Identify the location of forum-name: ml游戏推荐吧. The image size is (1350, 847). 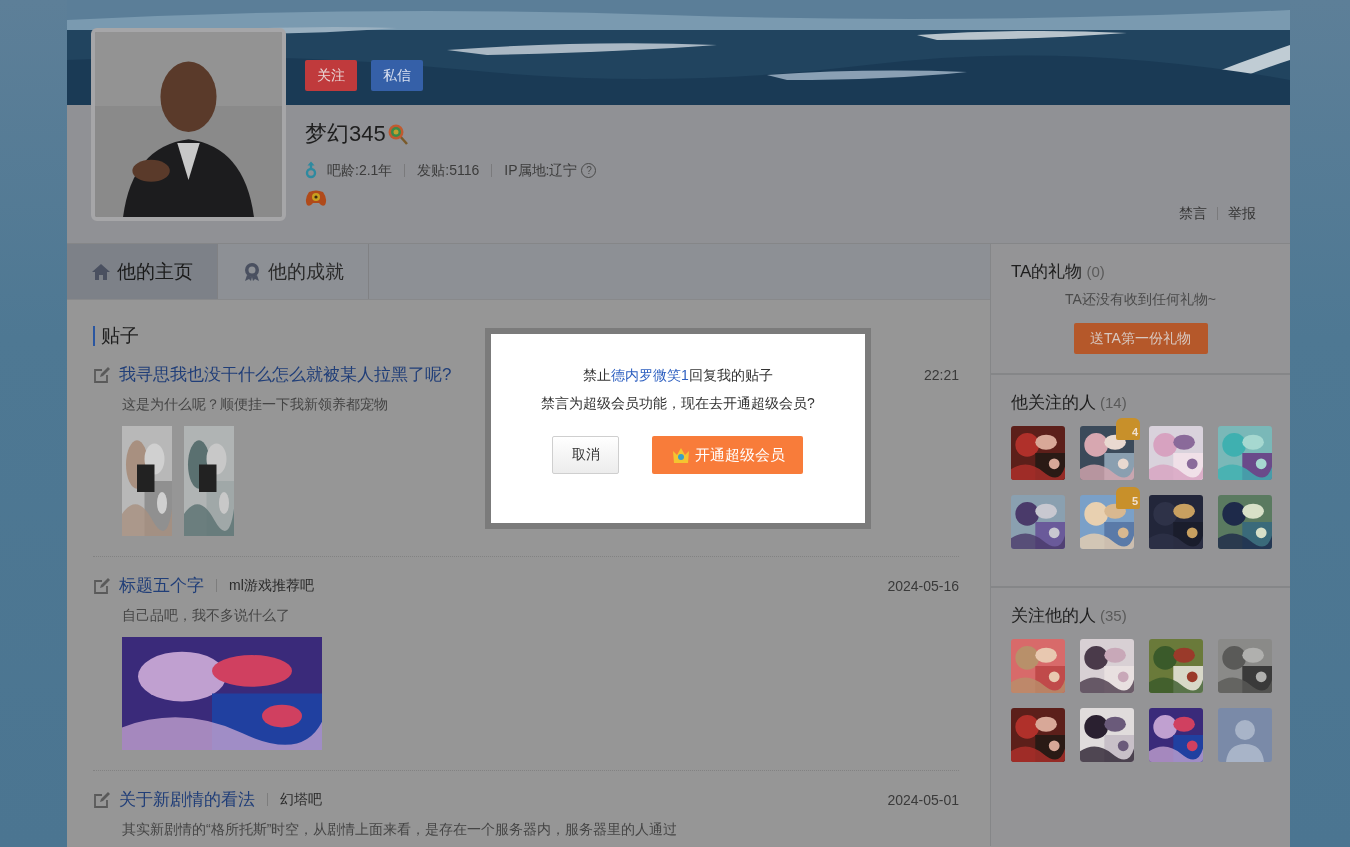
(265, 585).